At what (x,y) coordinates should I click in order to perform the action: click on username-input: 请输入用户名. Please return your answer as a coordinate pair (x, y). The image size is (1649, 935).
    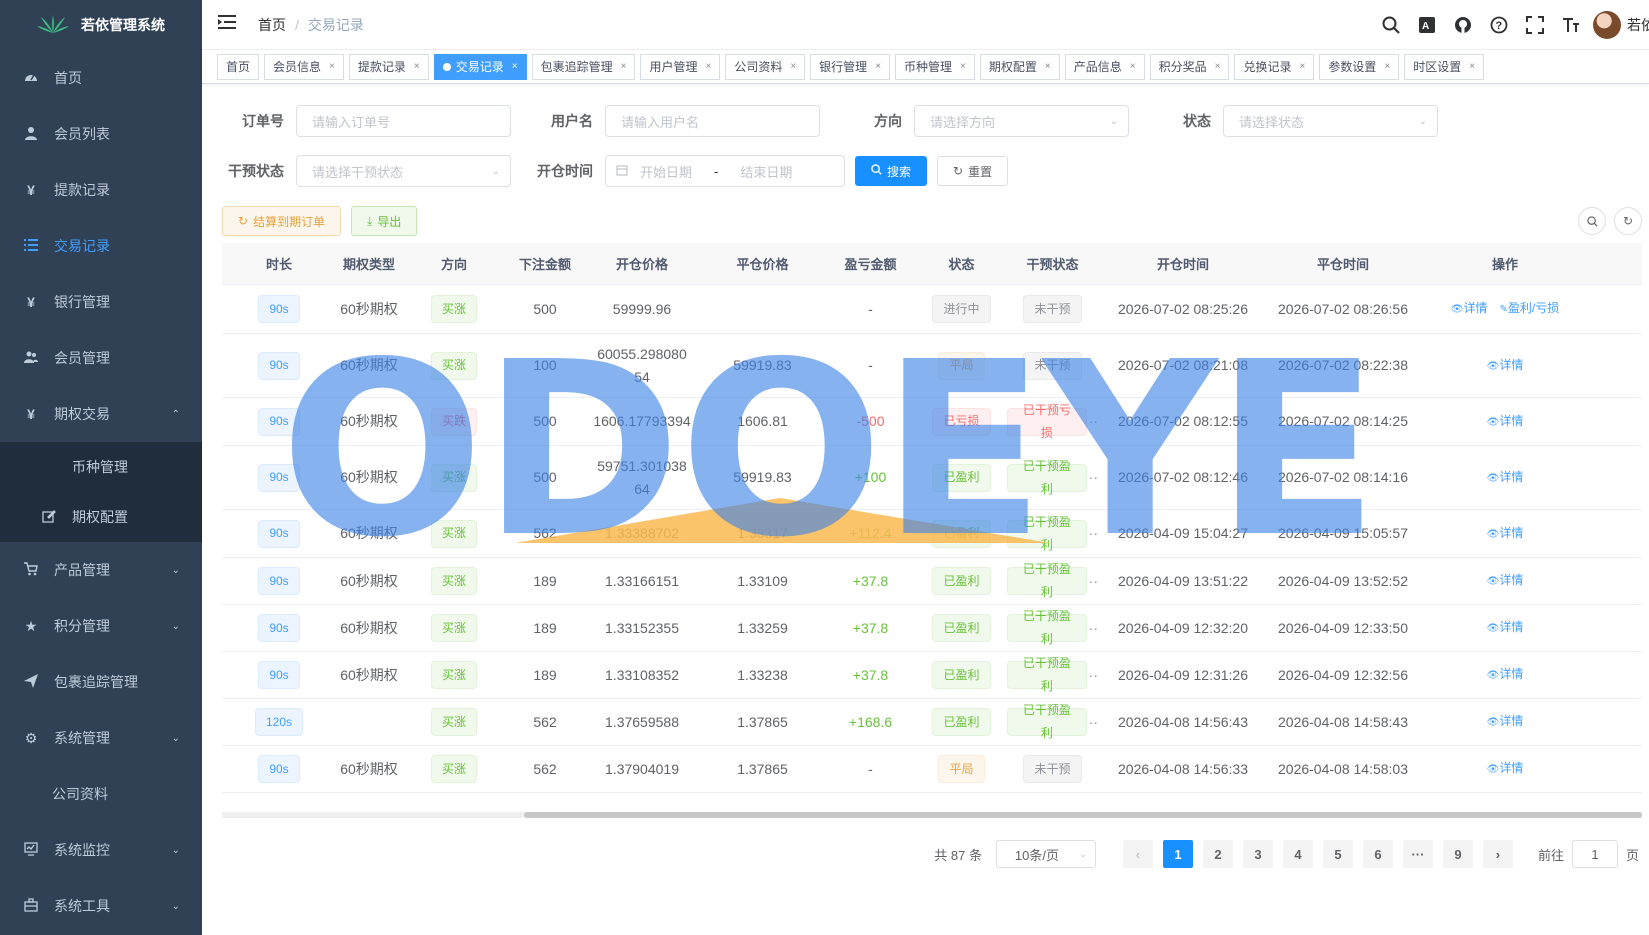
    Looking at the image, I should click on (712, 121).